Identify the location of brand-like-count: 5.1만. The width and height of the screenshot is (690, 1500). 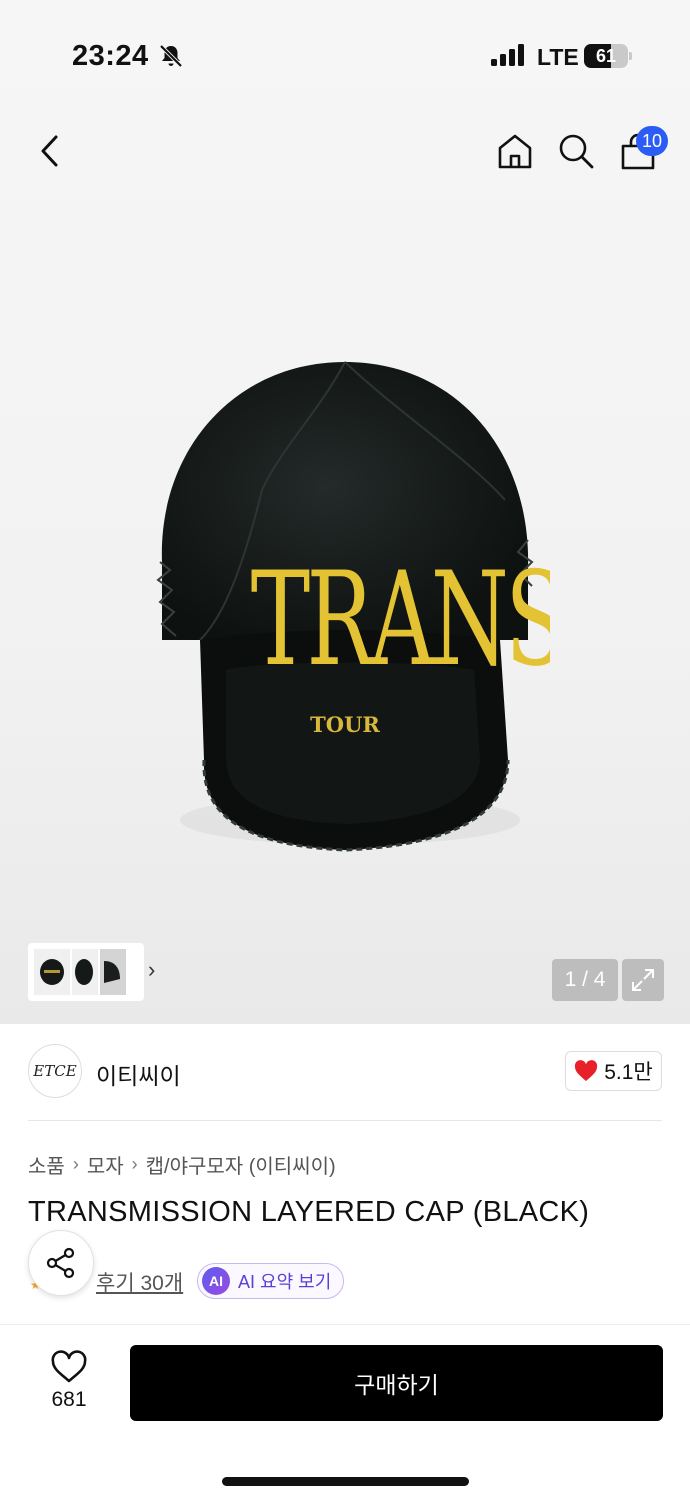
(628, 1072).